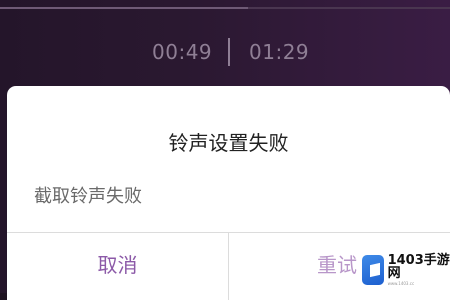  What do you see at coordinates (182, 52) in the screenshot?
I see `elapsed-time: 00:49` at bounding box center [182, 52].